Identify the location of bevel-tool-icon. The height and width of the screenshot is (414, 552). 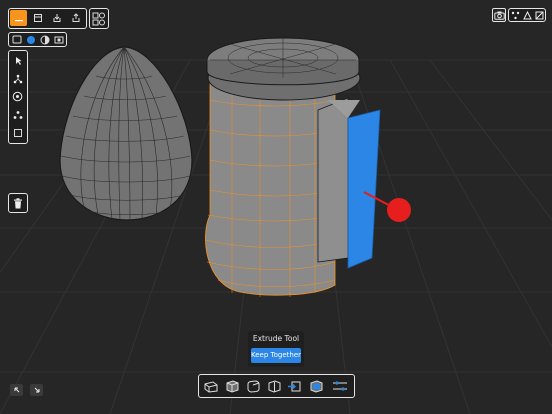
(210, 387).